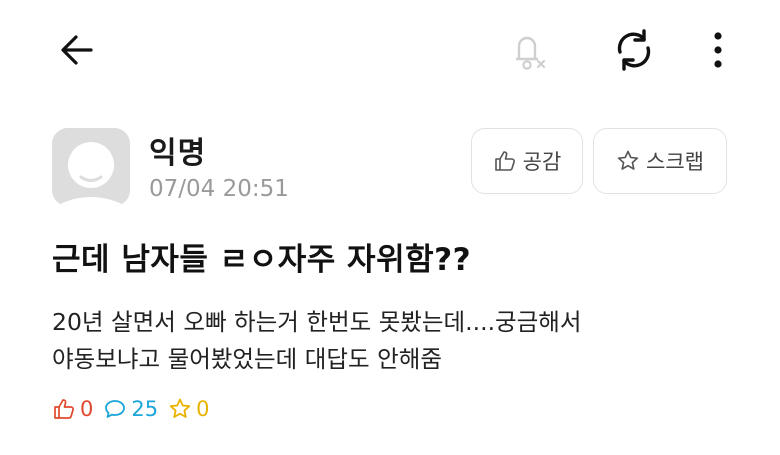  I want to click on anonymous-avatar, so click(91, 167).